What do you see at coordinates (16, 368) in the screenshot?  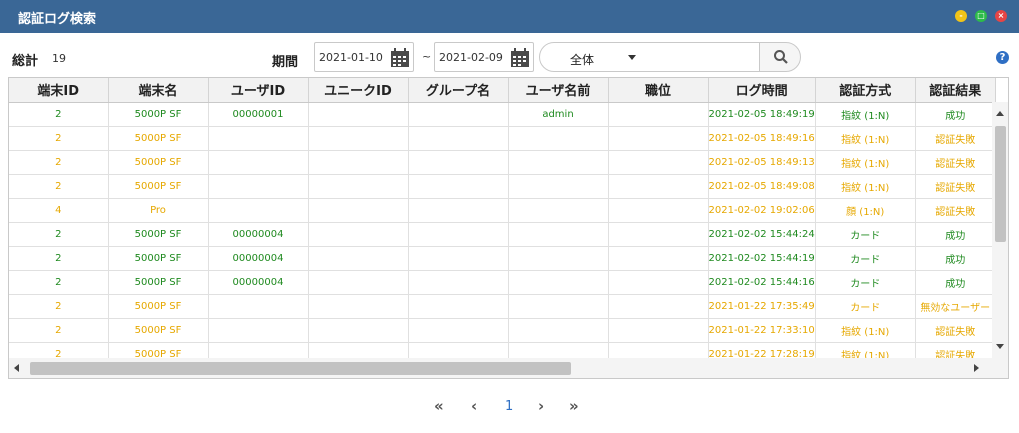 I see `scroll-left-icon` at bounding box center [16, 368].